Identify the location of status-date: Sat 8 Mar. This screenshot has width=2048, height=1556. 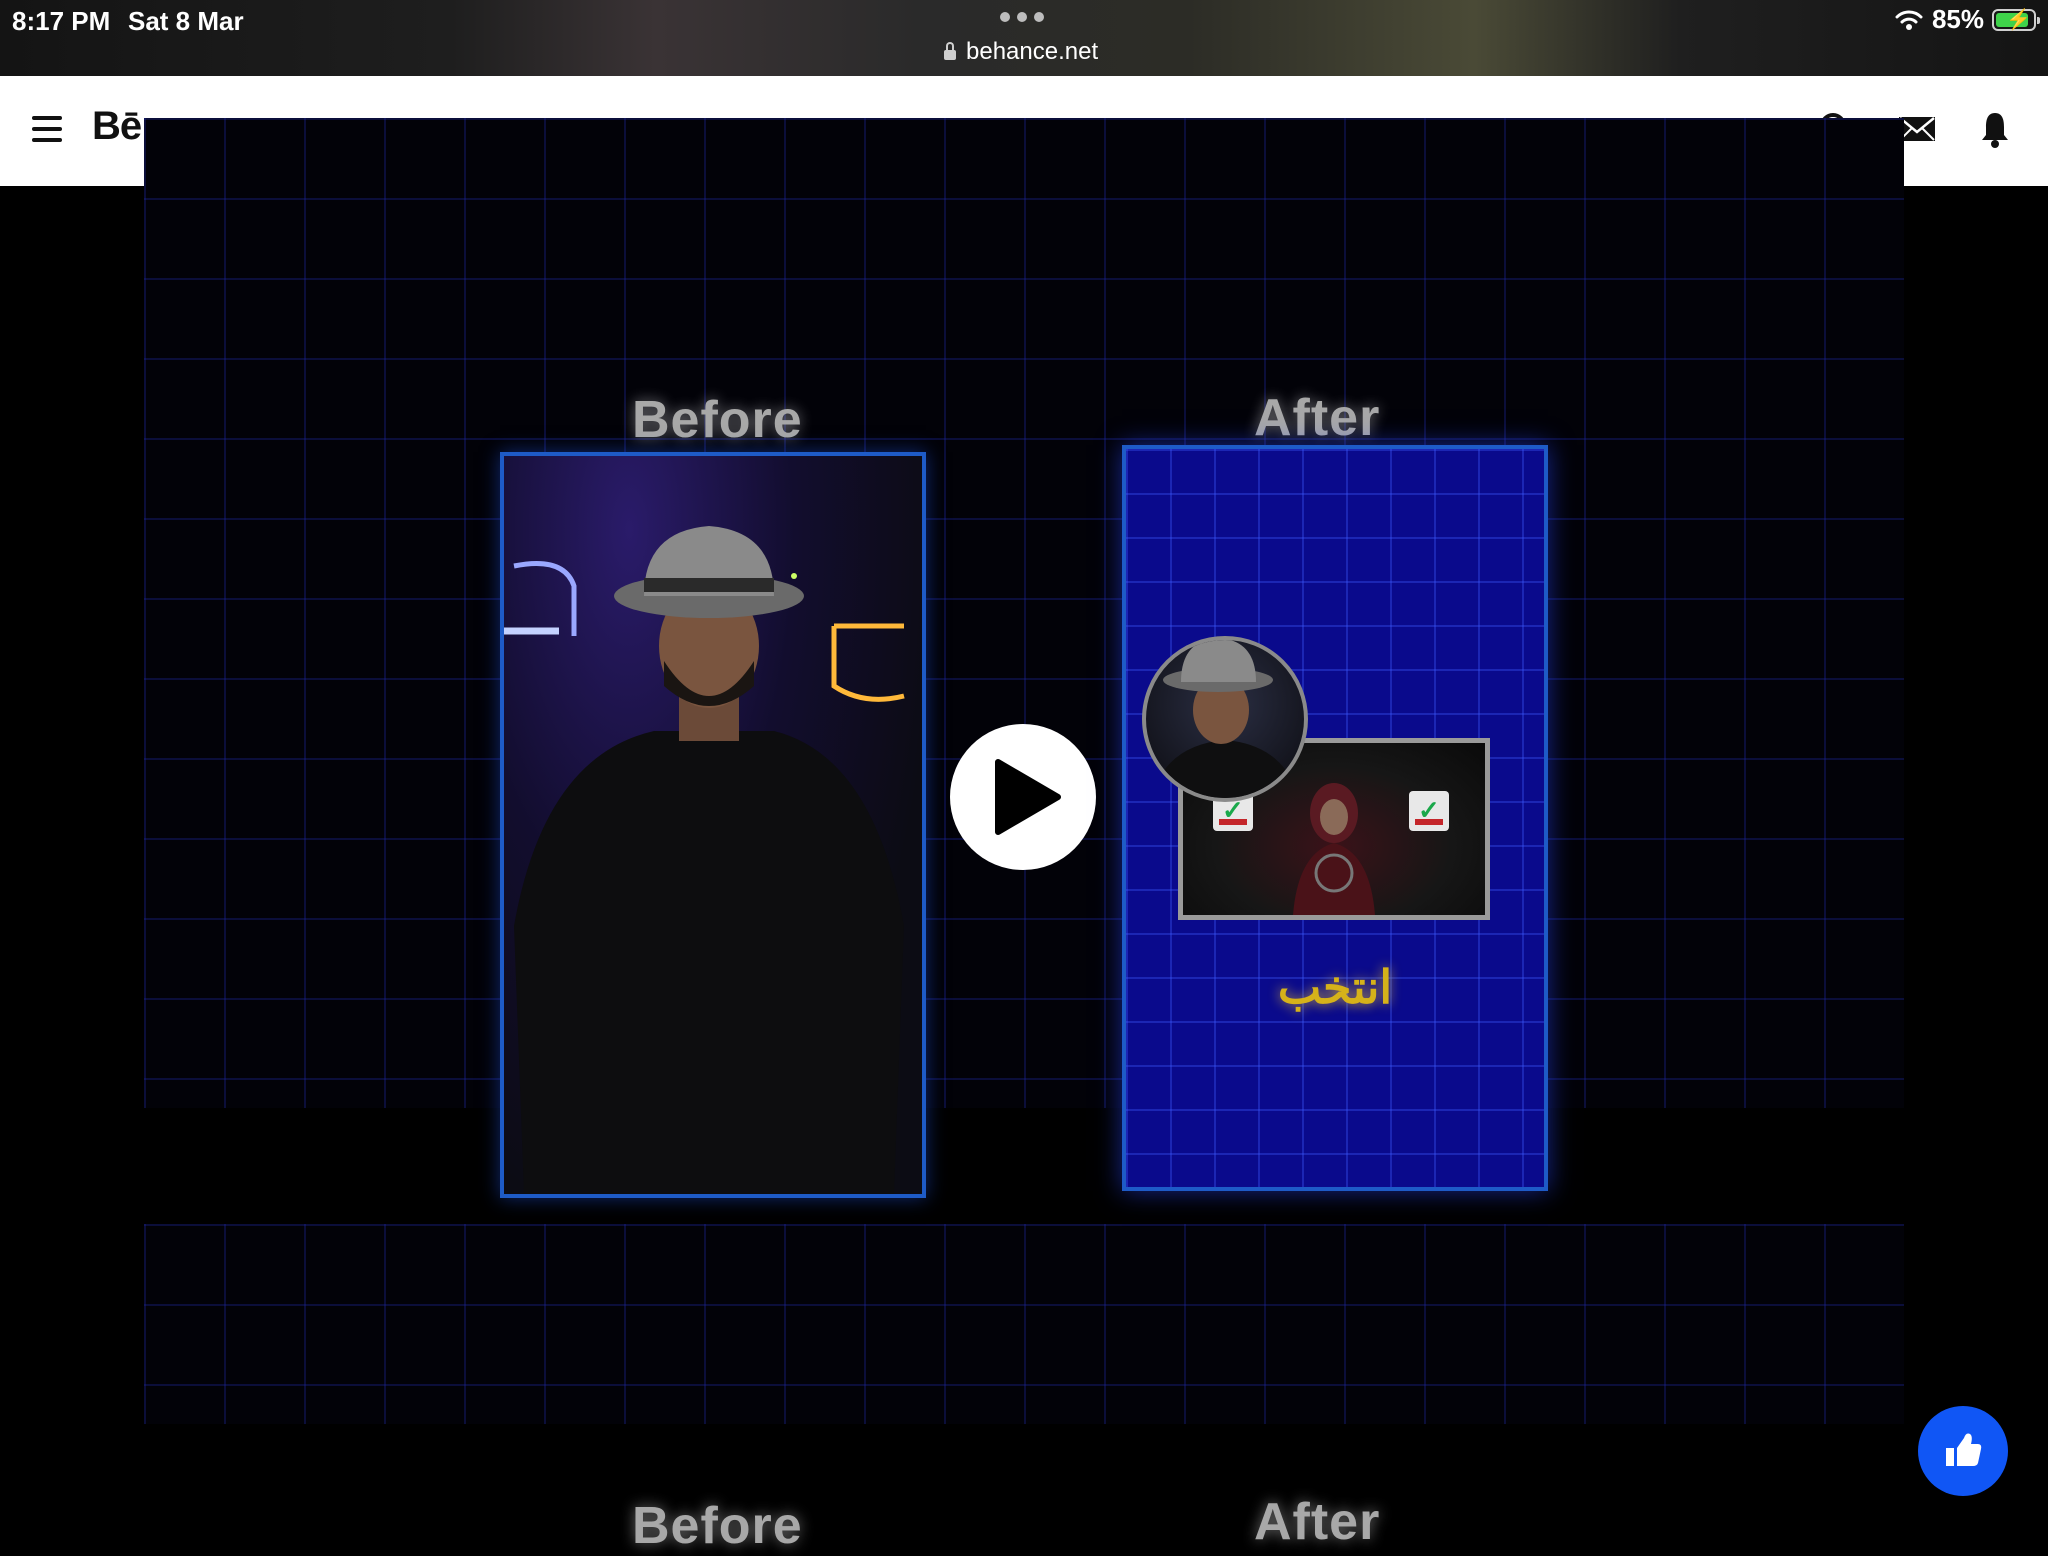
(186, 21).